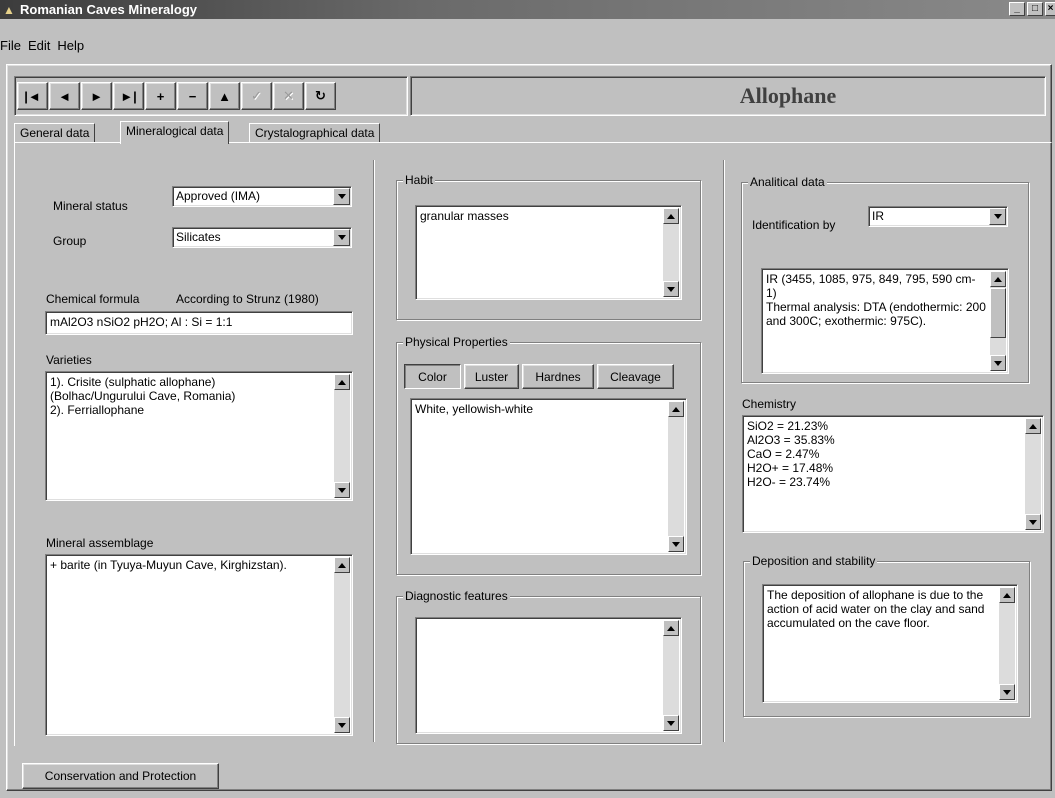  Describe the element at coordinates (13, 46) in the screenshot. I see `menu-file: File` at that location.